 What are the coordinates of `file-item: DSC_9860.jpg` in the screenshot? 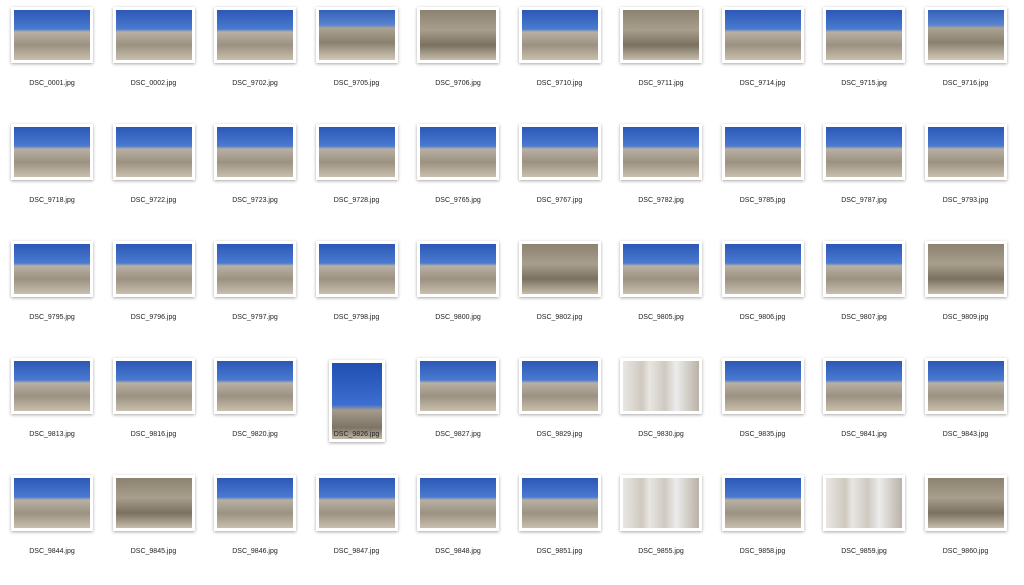 It's located at (966, 526).